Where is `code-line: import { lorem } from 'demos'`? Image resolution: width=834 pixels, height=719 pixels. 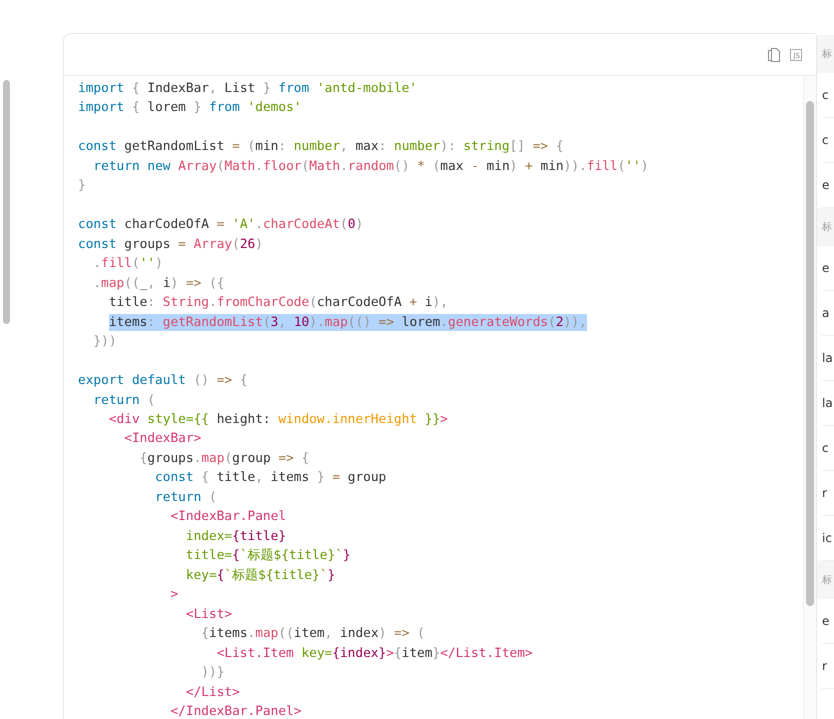
code-line: import { lorem } from 'demos' is located at coordinates (190, 108).